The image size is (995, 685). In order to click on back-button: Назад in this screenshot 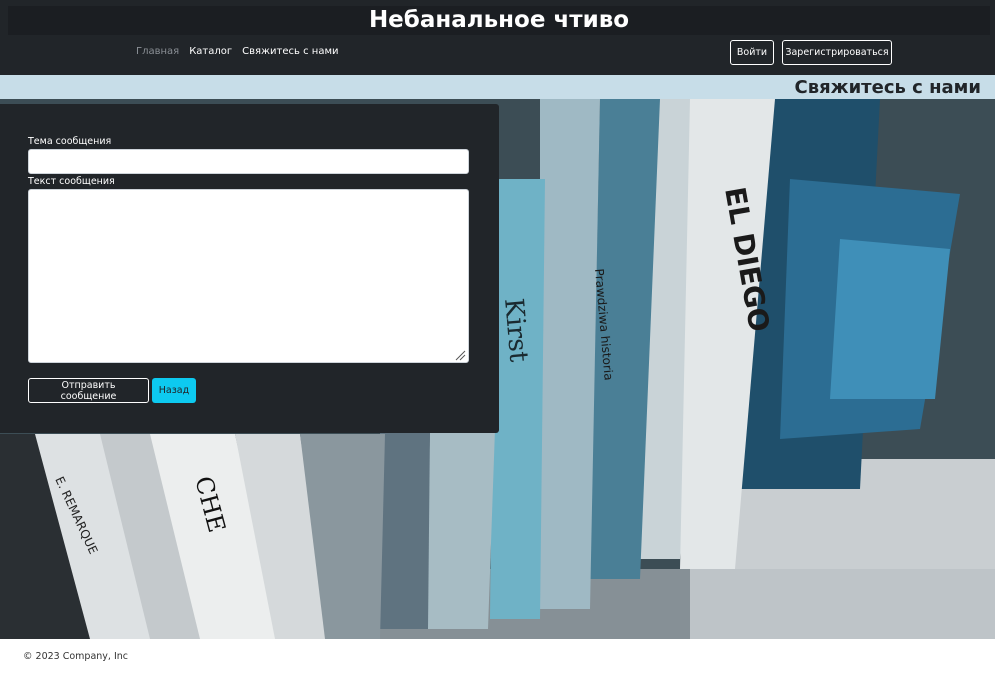, I will do `click(174, 390)`.